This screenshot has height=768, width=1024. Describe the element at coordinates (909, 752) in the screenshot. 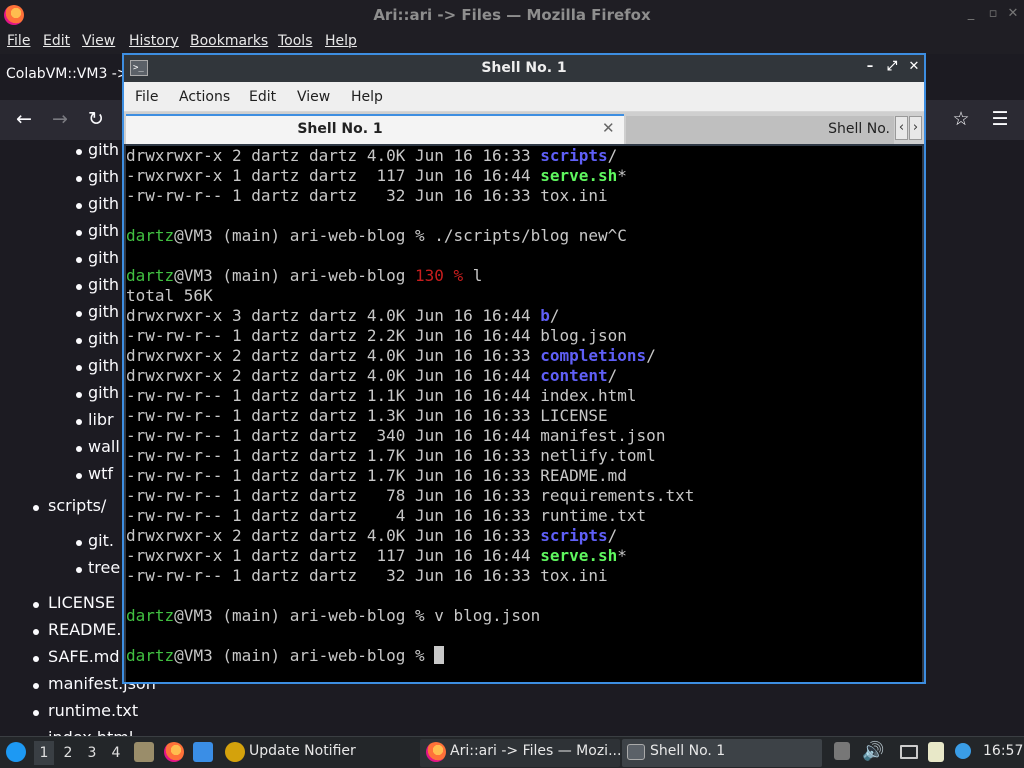

I see `network-icon` at that location.